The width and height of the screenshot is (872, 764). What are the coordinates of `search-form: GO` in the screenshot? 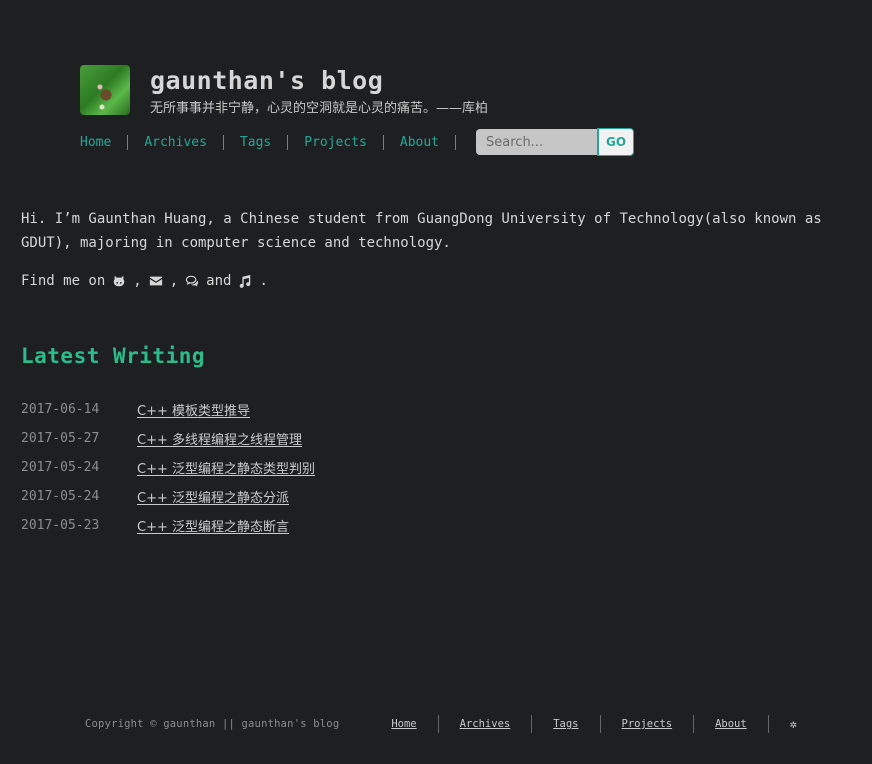 It's located at (555, 142).